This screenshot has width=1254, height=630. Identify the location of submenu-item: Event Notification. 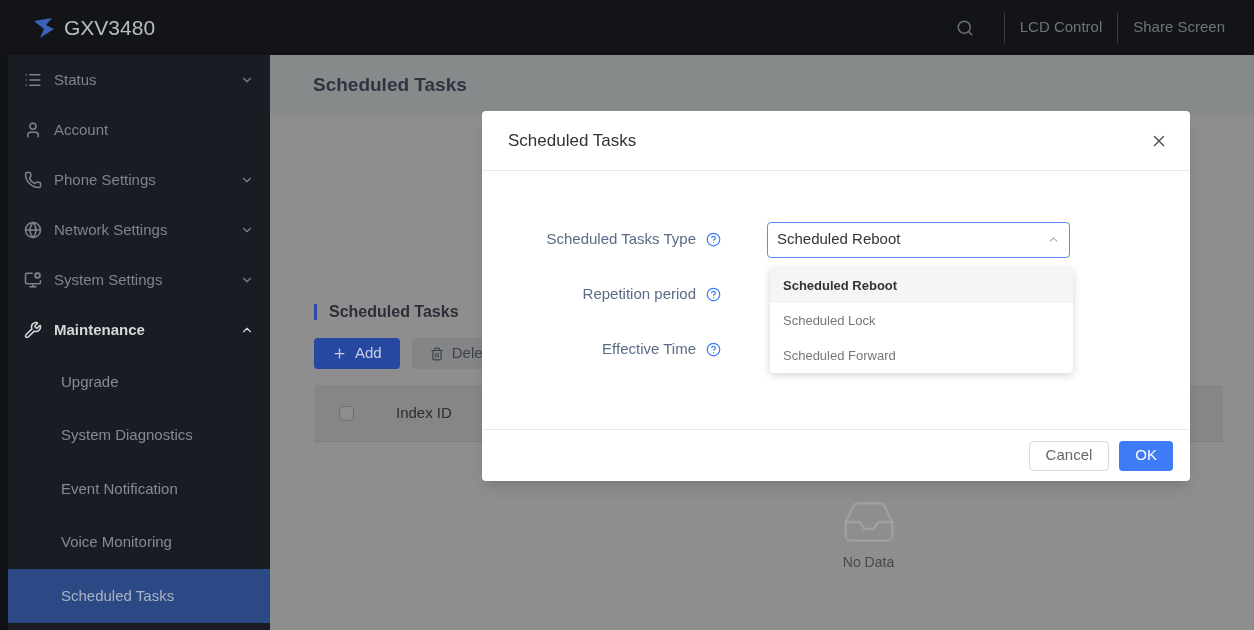
(139, 489).